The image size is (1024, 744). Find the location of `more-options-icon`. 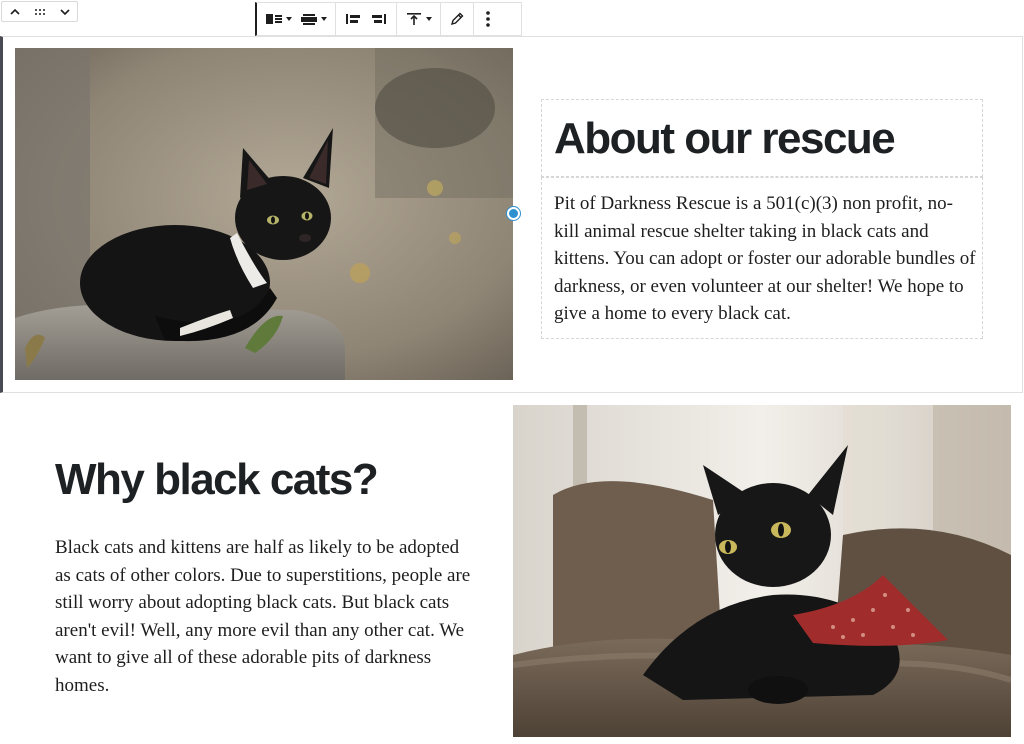

more-options-icon is located at coordinates (488, 19).